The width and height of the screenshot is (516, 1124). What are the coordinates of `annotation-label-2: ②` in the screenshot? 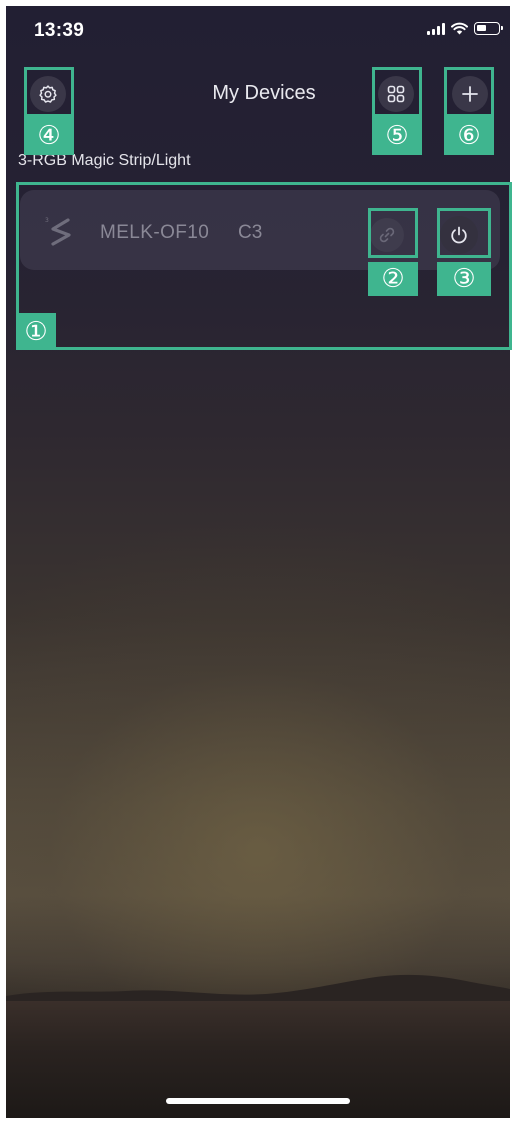 It's located at (393, 279).